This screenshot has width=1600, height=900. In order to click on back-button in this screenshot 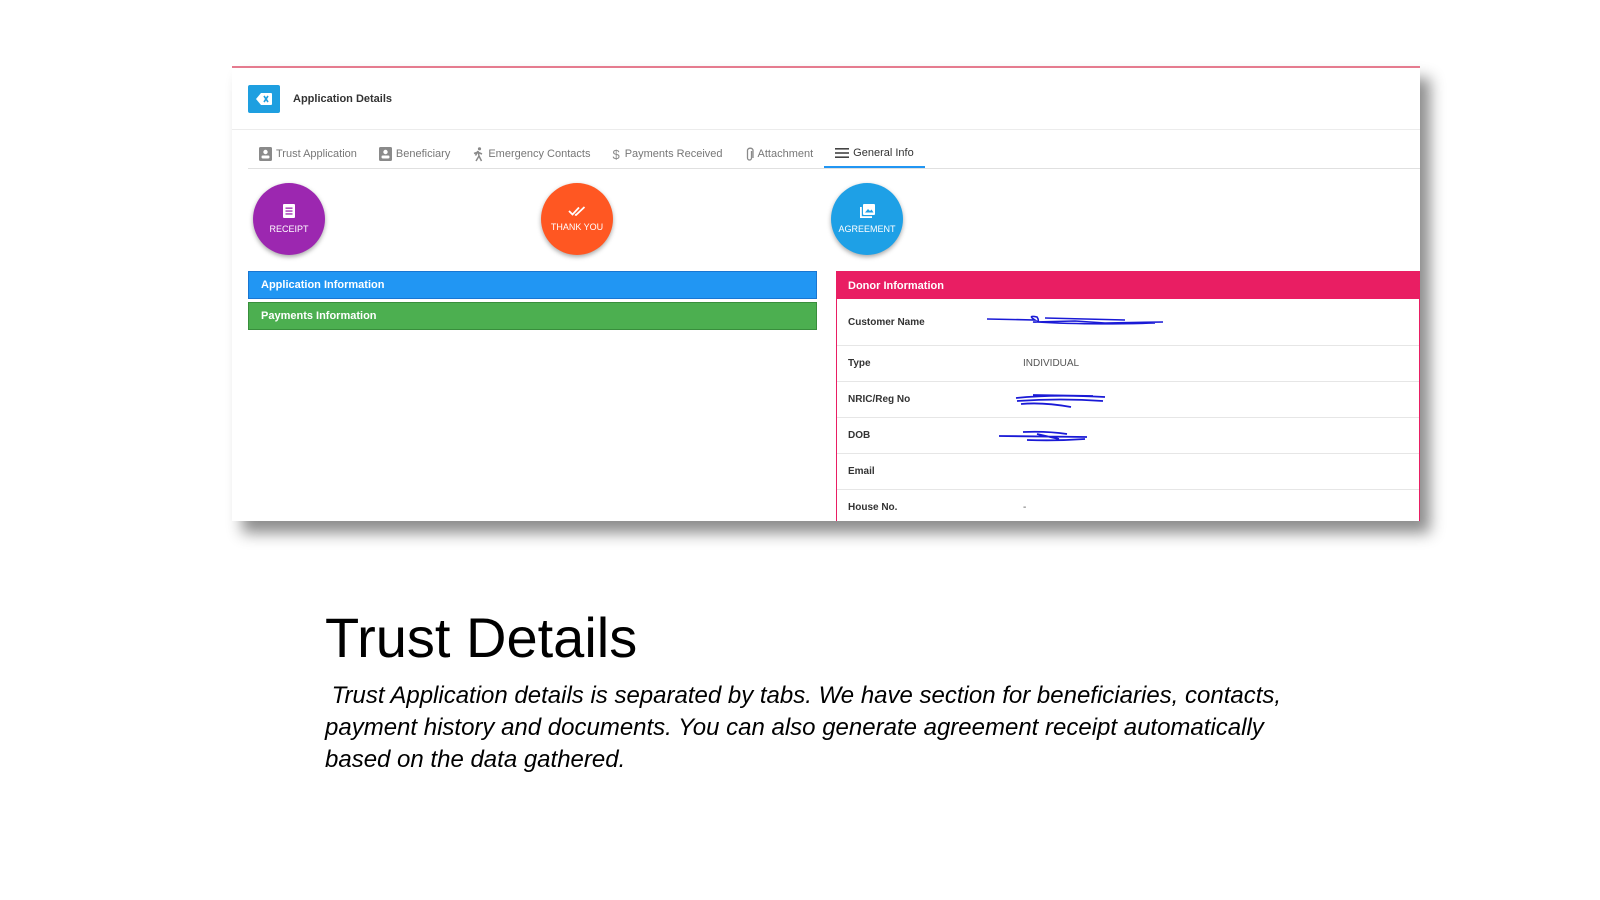, I will do `click(264, 98)`.